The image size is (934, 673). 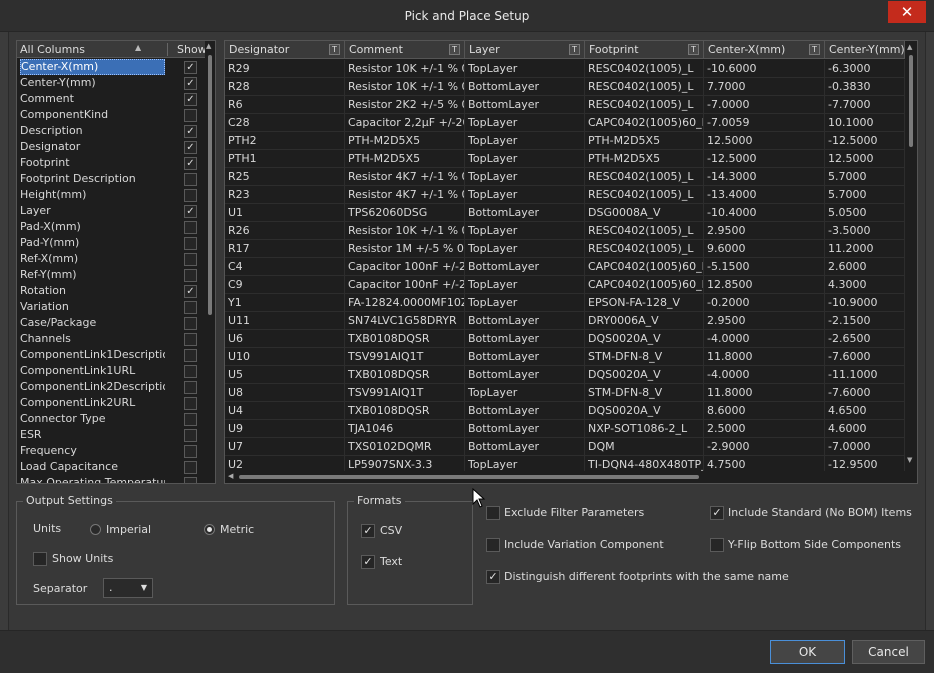 I want to click on column-list-item: Variation, so click(x=111, y=307).